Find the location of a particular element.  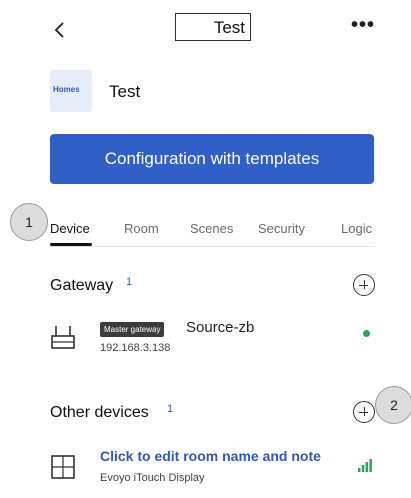

tab-bar: Device Room Scenes Security Logic is located at coordinates (211, 231).